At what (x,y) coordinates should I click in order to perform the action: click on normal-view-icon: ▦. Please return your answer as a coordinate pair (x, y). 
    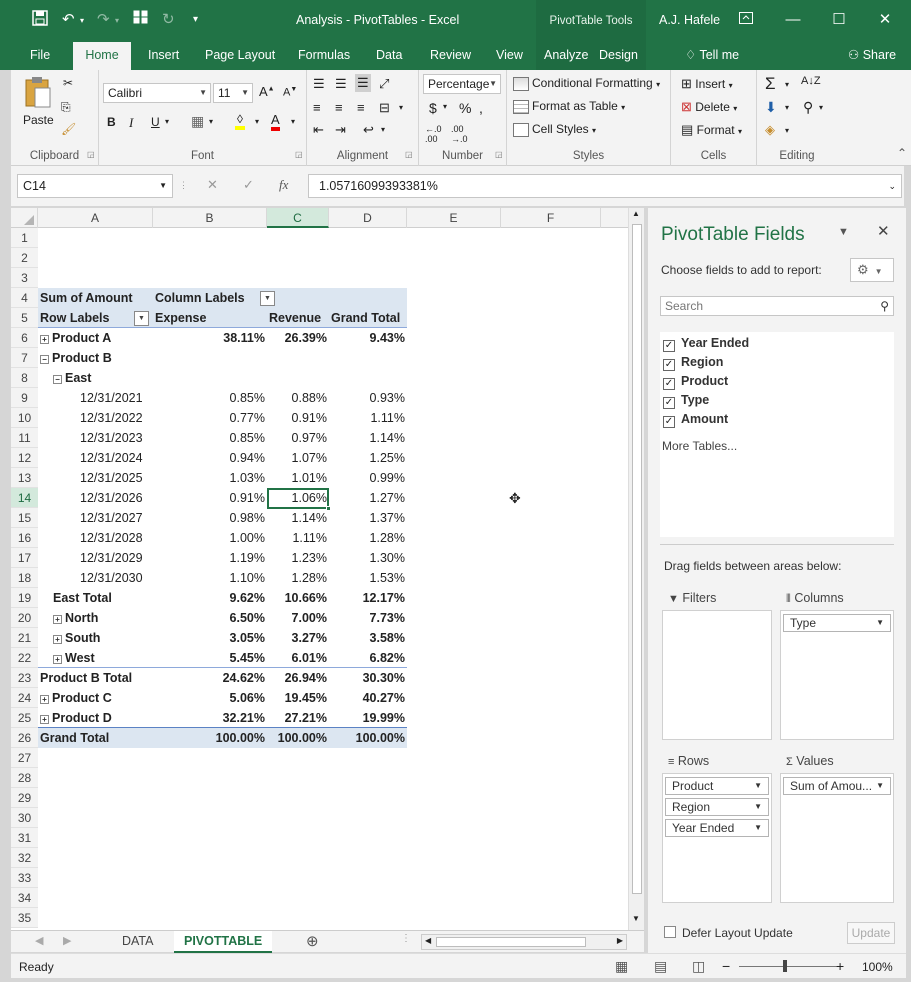
    Looking at the image, I should click on (621, 966).